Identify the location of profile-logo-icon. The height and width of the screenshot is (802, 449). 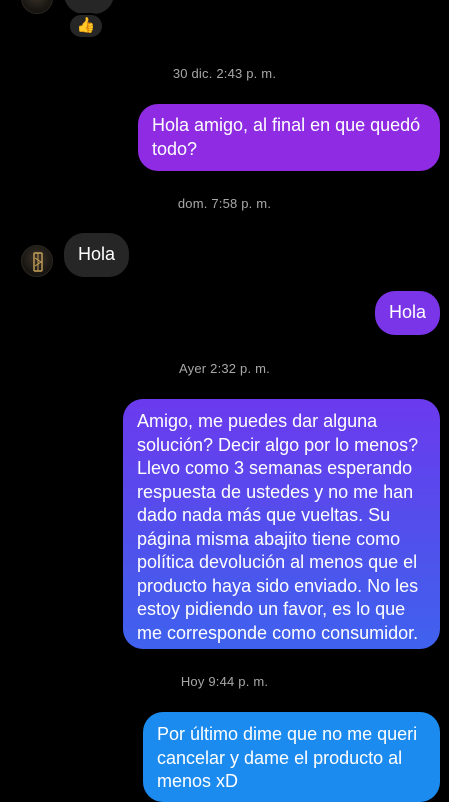
(38, 262).